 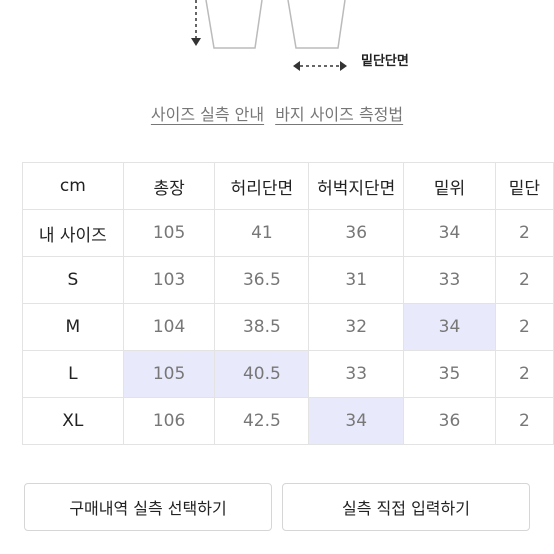 I want to click on row-label: XL, so click(x=73, y=421).